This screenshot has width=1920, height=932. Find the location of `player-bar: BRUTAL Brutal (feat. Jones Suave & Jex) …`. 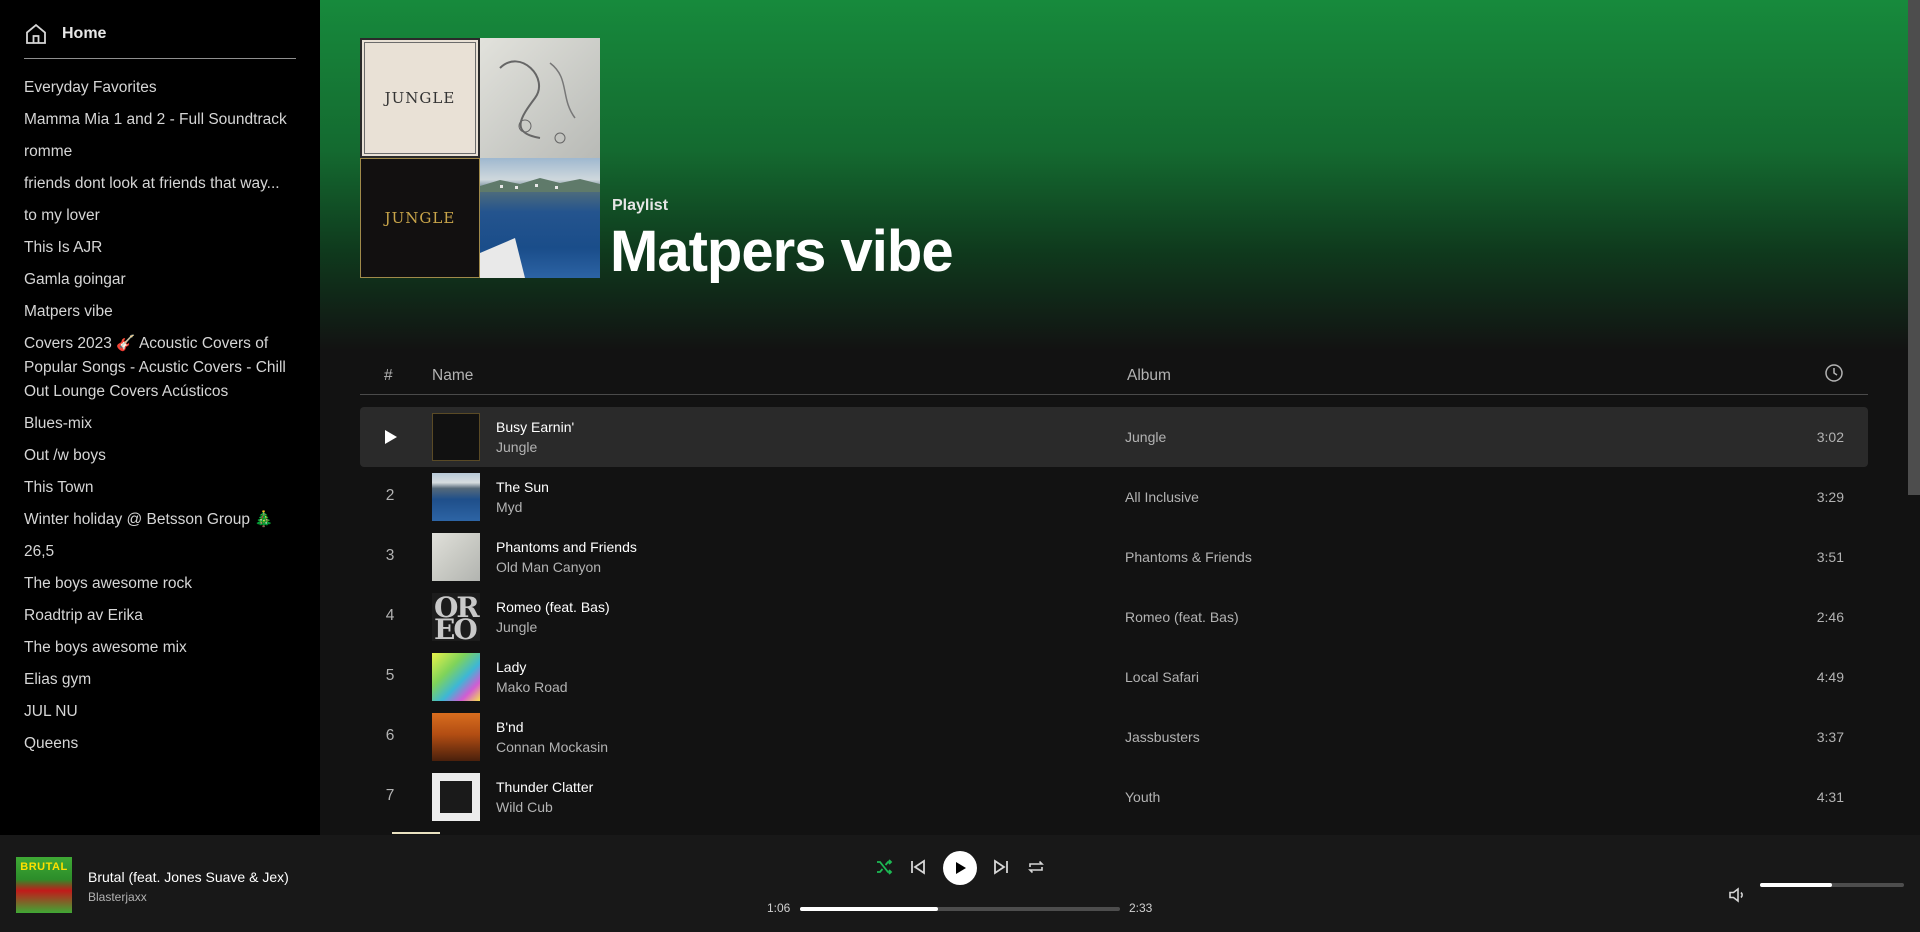

player-bar: BRUTAL Brutal (feat. Jones Suave & Jex) … is located at coordinates (960, 883).